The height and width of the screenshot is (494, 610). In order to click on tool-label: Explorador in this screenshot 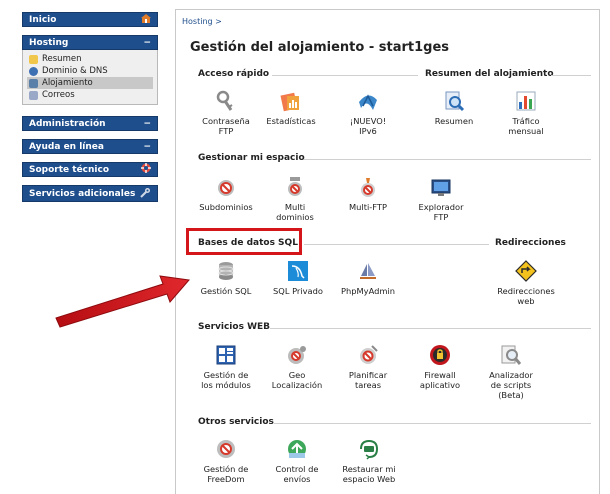, I will do `click(441, 207)`.